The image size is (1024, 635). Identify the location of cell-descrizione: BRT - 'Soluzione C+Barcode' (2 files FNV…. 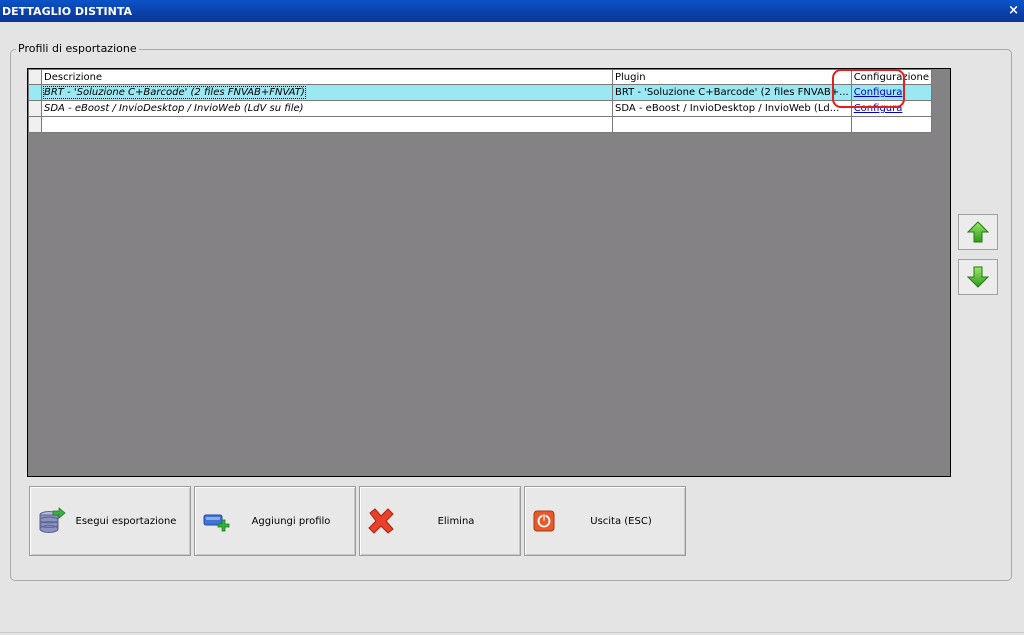
(327, 92).